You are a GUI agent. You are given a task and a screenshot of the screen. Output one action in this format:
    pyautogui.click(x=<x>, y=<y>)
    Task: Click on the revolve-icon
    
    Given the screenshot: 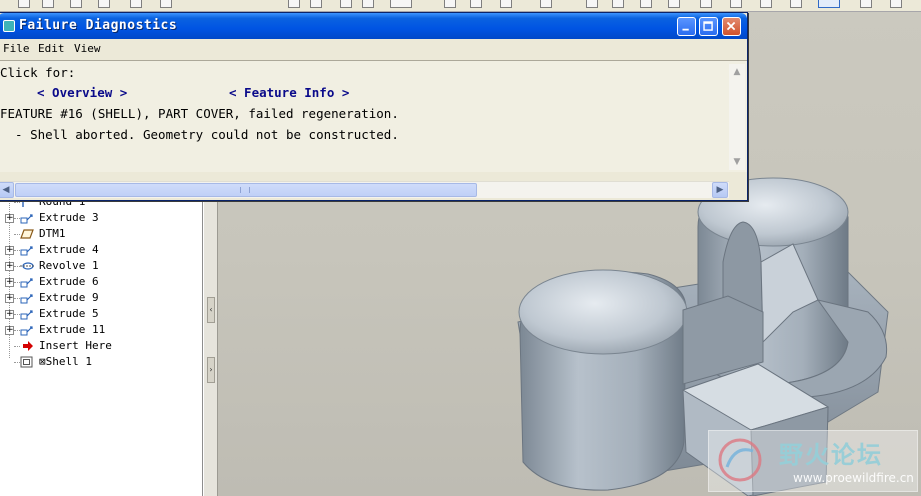 What is the action you would take?
    pyautogui.click(x=27, y=266)
    